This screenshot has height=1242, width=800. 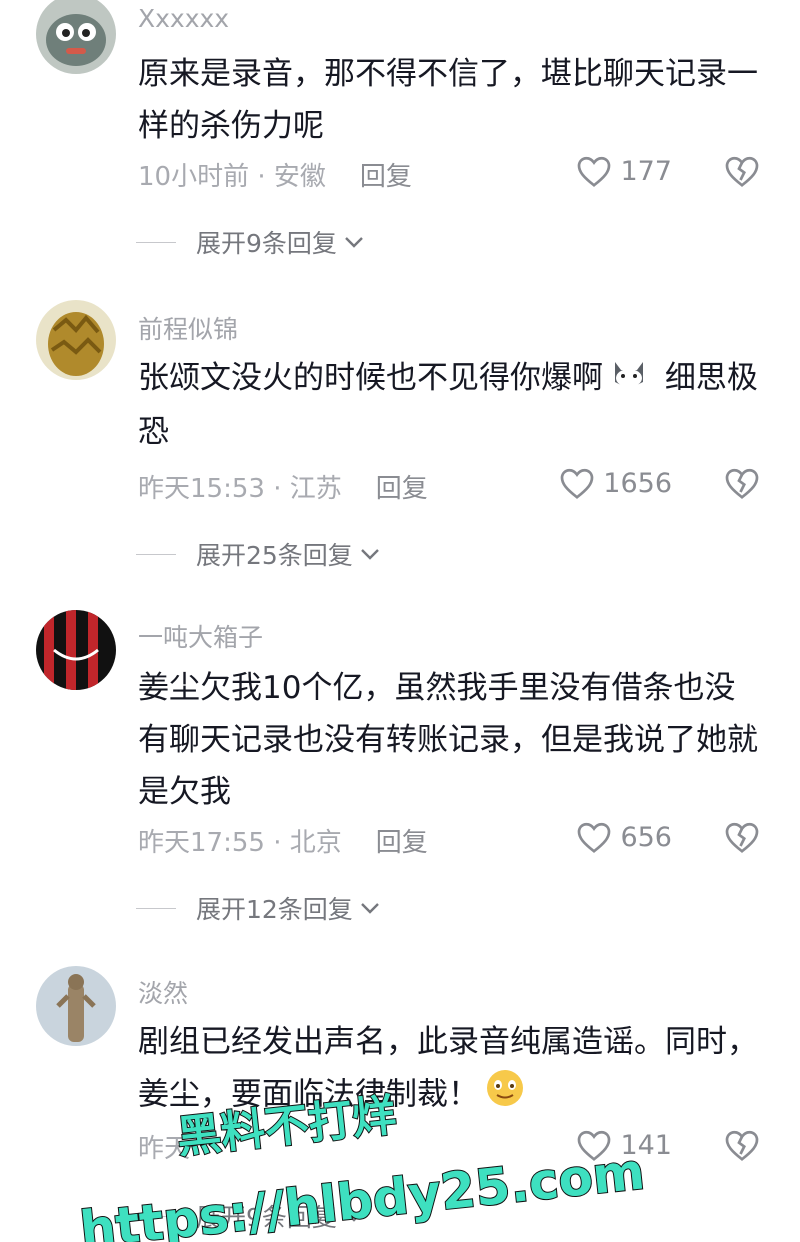 What do you see at coordinates (646, 837) in the screenshot?
I see `like-count: 656` at bounding box center [646, 837].